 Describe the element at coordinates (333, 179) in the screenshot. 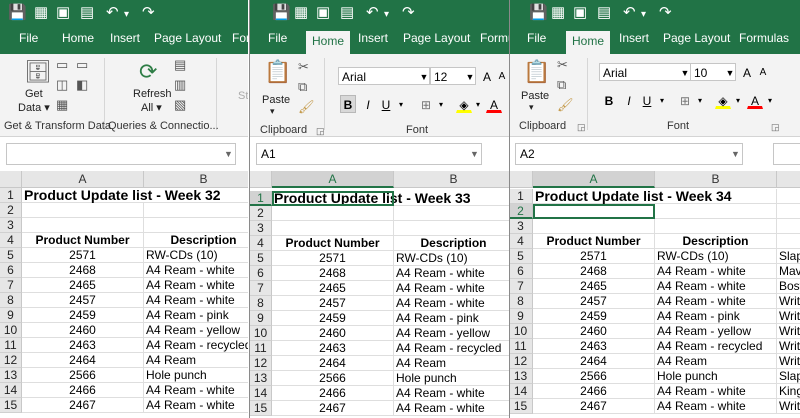

I see `column-header-a: A` at that location.